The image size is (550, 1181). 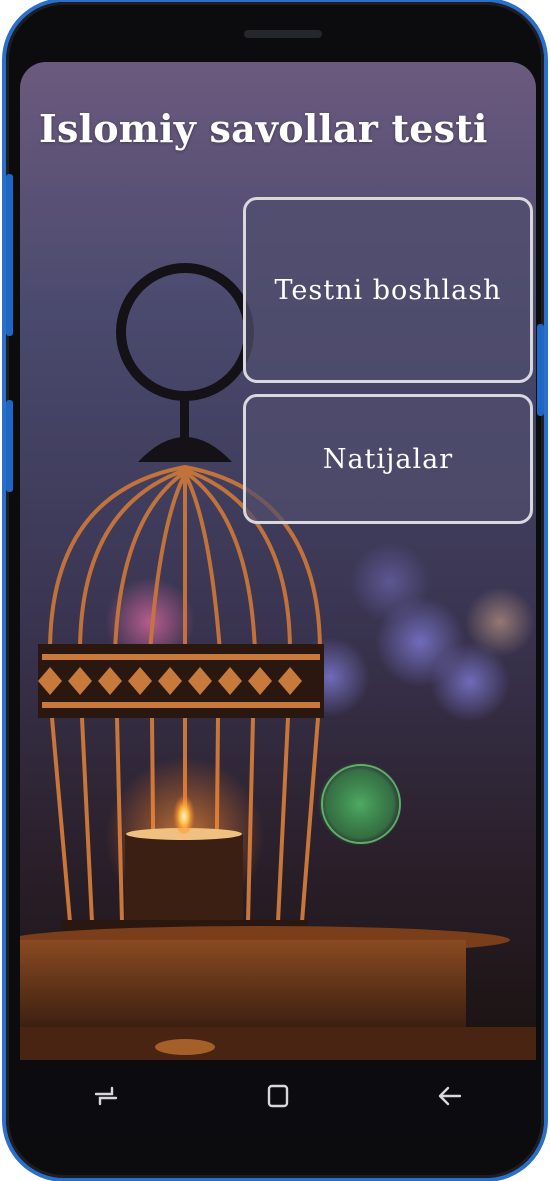 I want to click on recent-apps-button, so click(x=106, y=1096).